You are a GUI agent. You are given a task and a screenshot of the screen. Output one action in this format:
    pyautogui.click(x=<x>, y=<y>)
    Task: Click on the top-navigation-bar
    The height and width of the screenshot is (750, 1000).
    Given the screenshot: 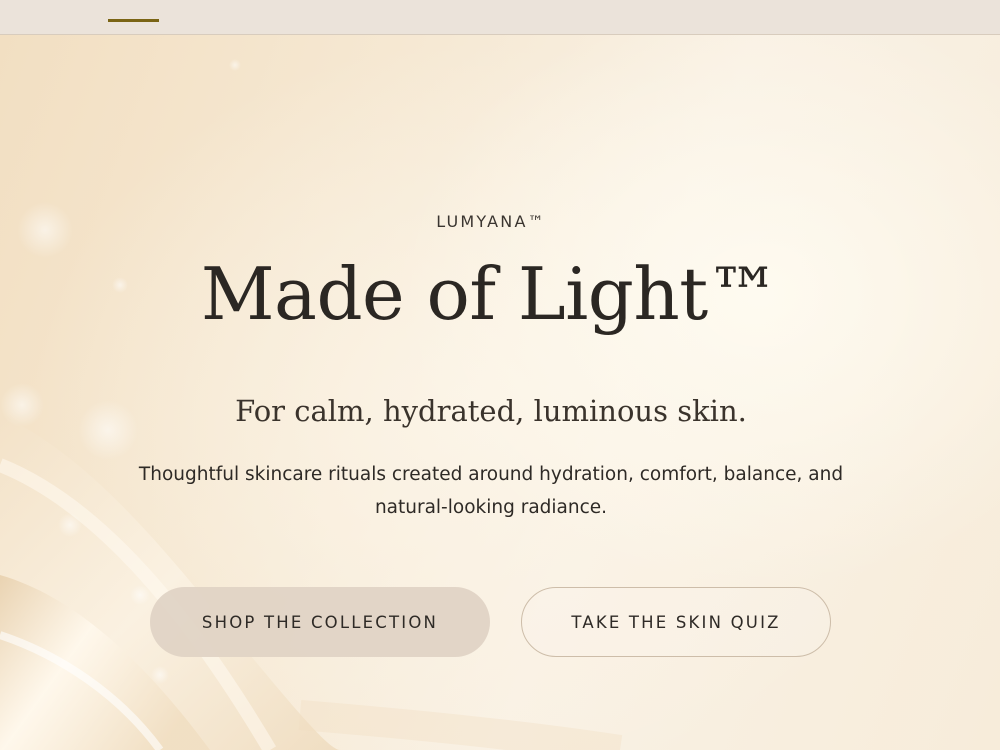 What is the action you would take?
    pyautogui.click(x=500, y=17)
    